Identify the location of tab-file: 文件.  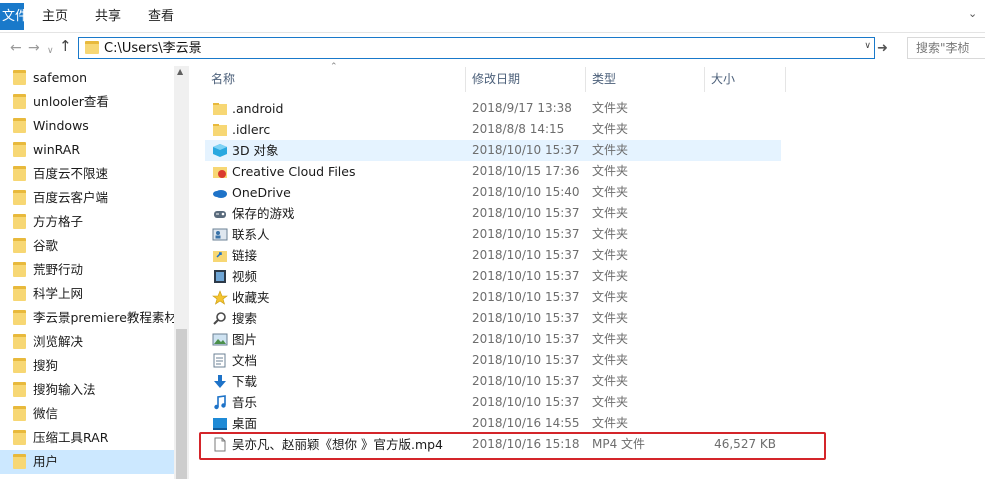
(12, 16).